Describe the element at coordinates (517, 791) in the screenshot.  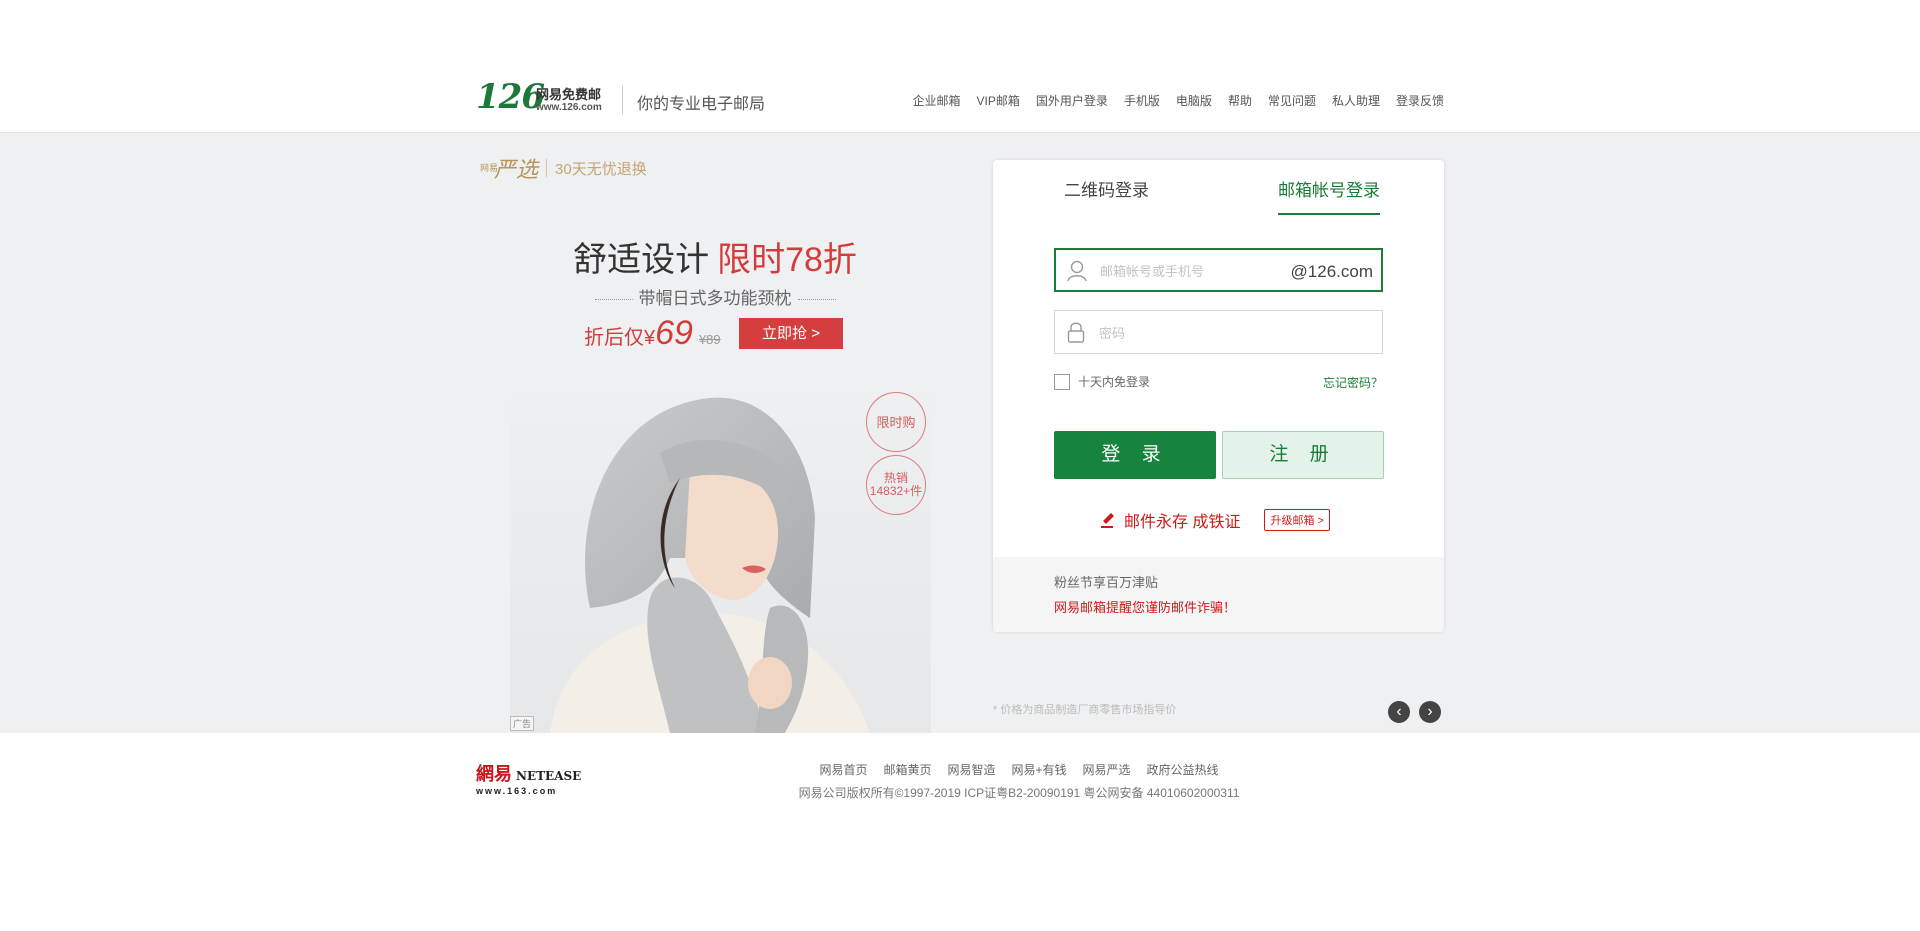
I see `netease-logo-url: www.163.com` at that location.